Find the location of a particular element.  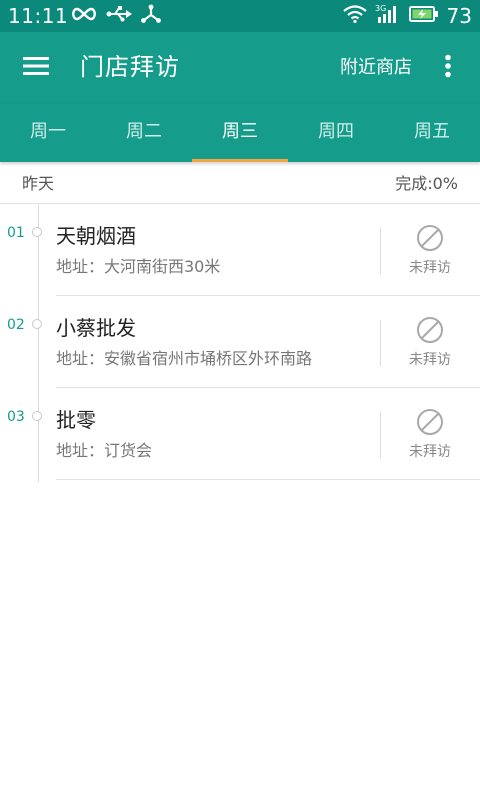

tab-wednesday: 周三 is located at coordinates (240, 133).